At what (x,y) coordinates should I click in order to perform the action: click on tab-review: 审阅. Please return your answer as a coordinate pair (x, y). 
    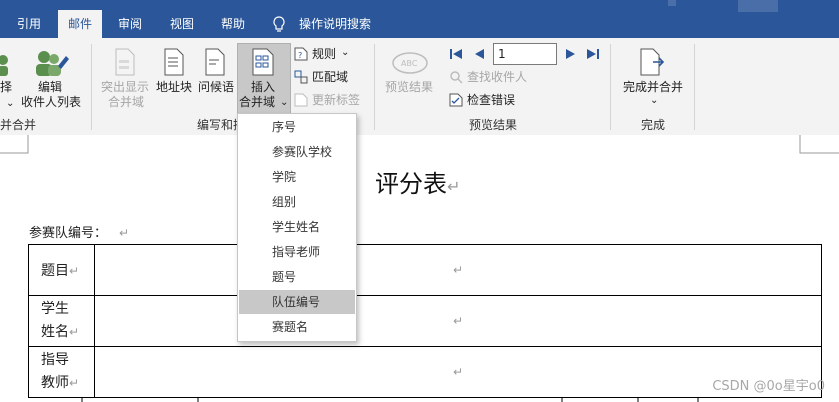
    Looking at the image, I should click on (130, 25).